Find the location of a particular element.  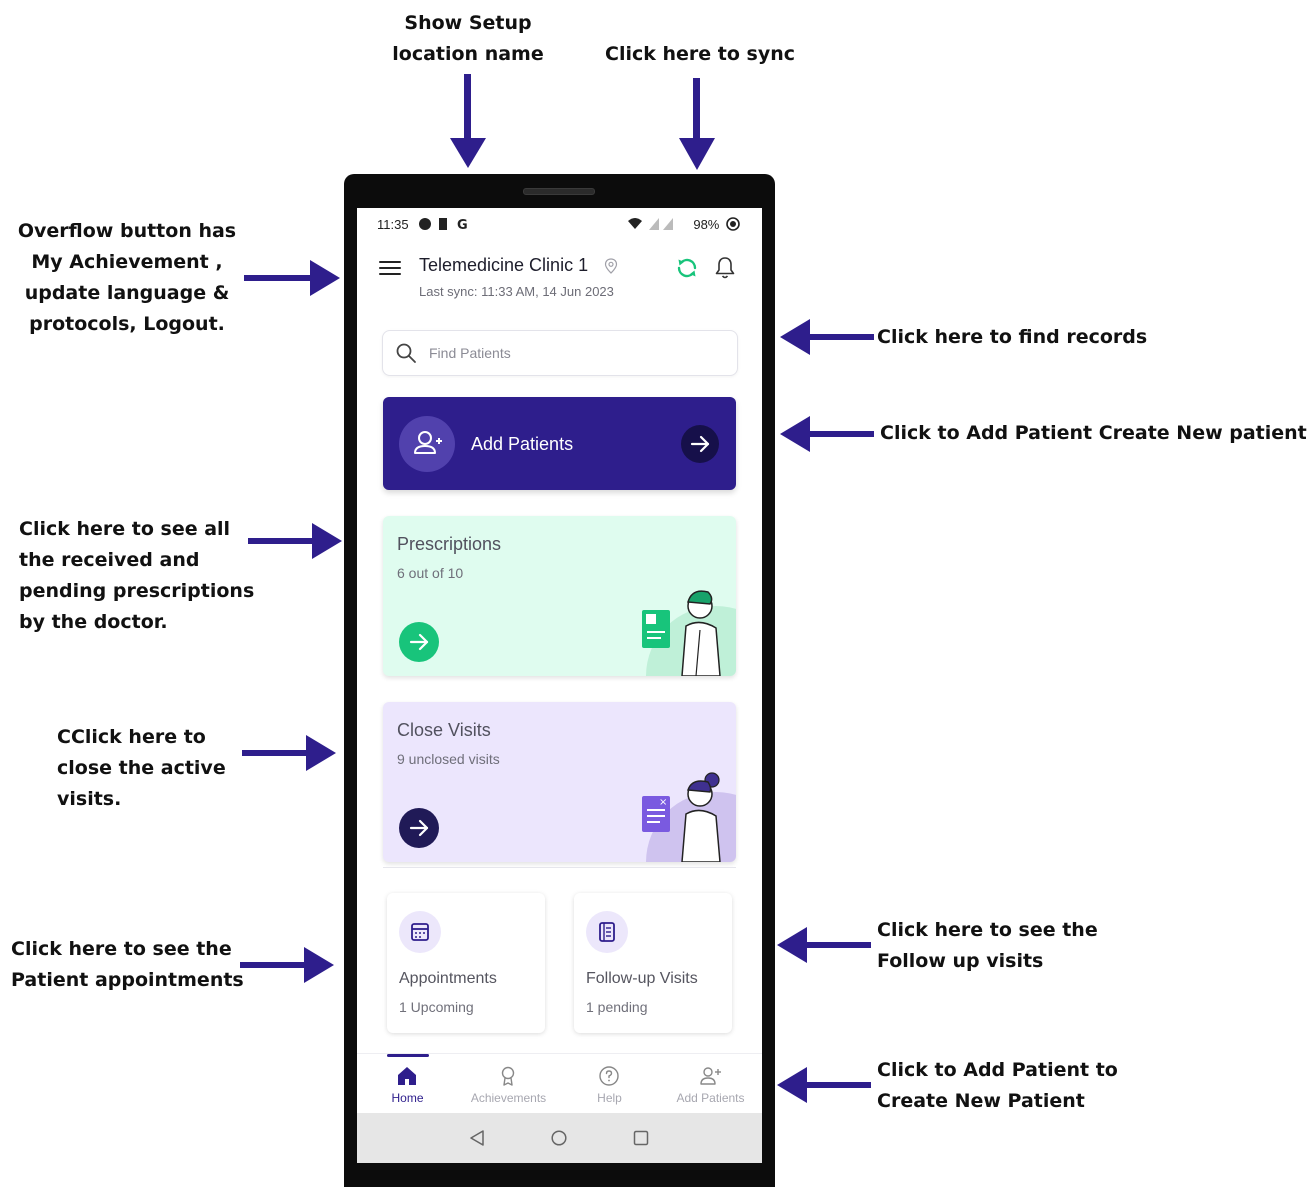

home-circle-icon is located at coordinates (559, 1138).